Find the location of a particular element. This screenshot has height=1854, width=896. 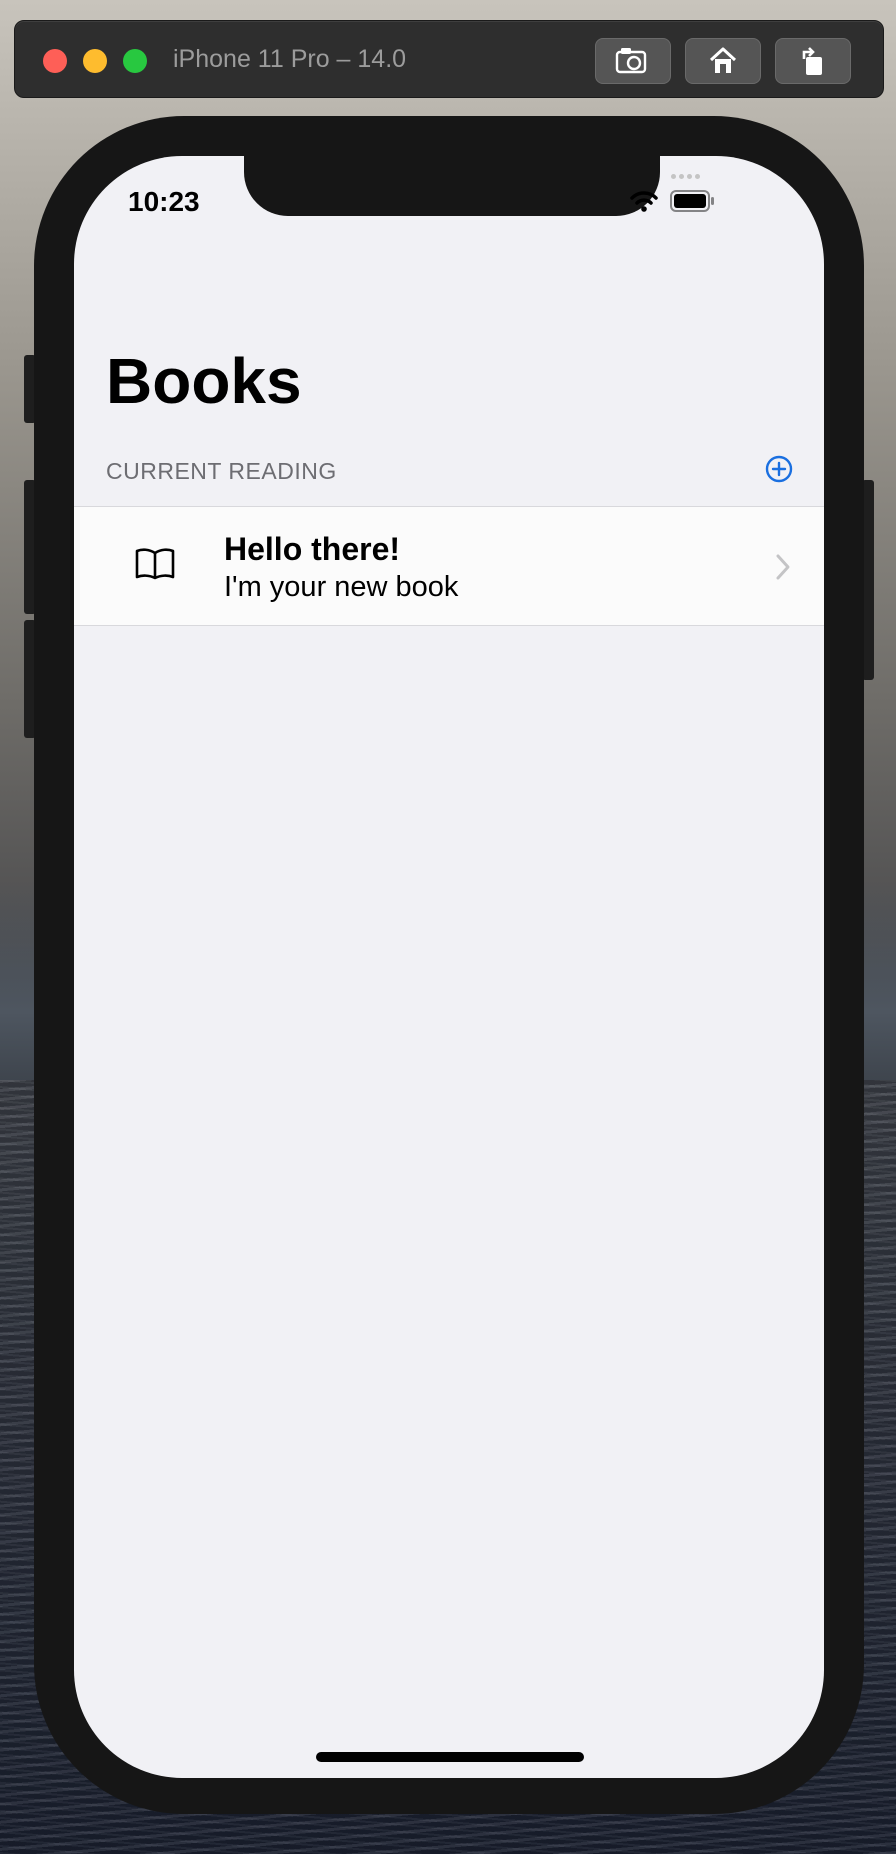

plus-circle-icon is located at coordinates (779, 469).